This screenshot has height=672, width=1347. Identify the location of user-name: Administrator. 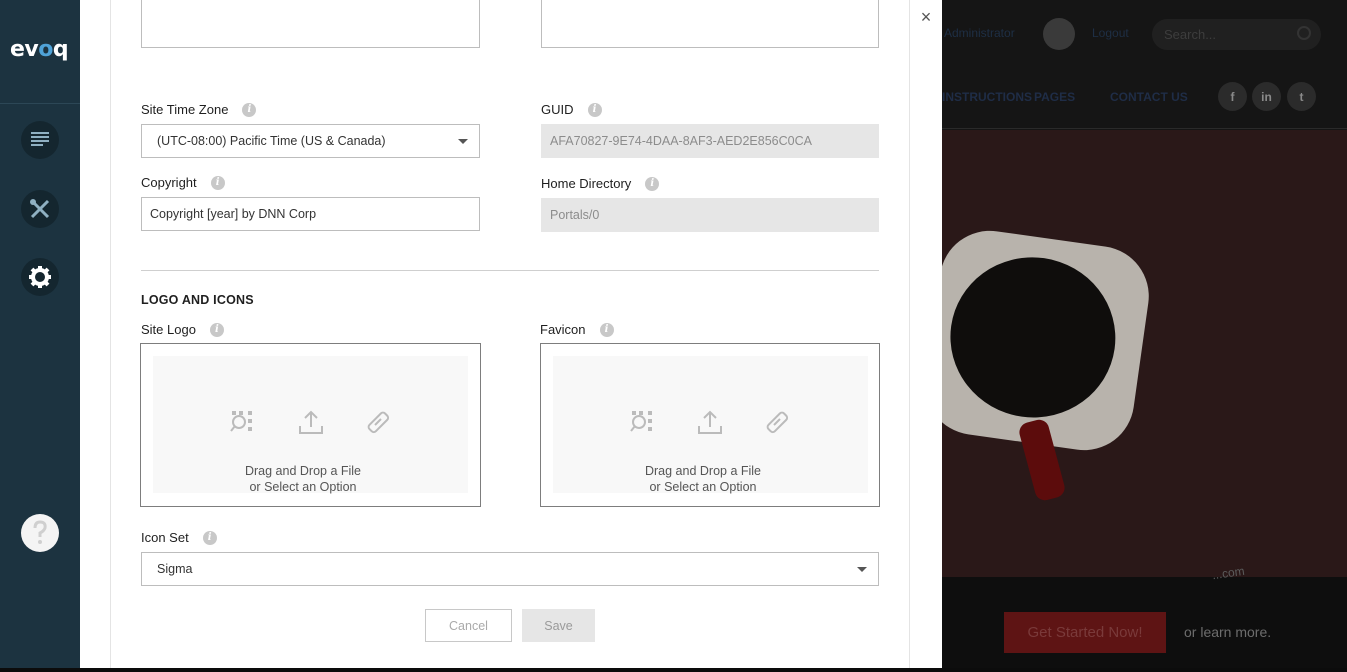
(979, 33).